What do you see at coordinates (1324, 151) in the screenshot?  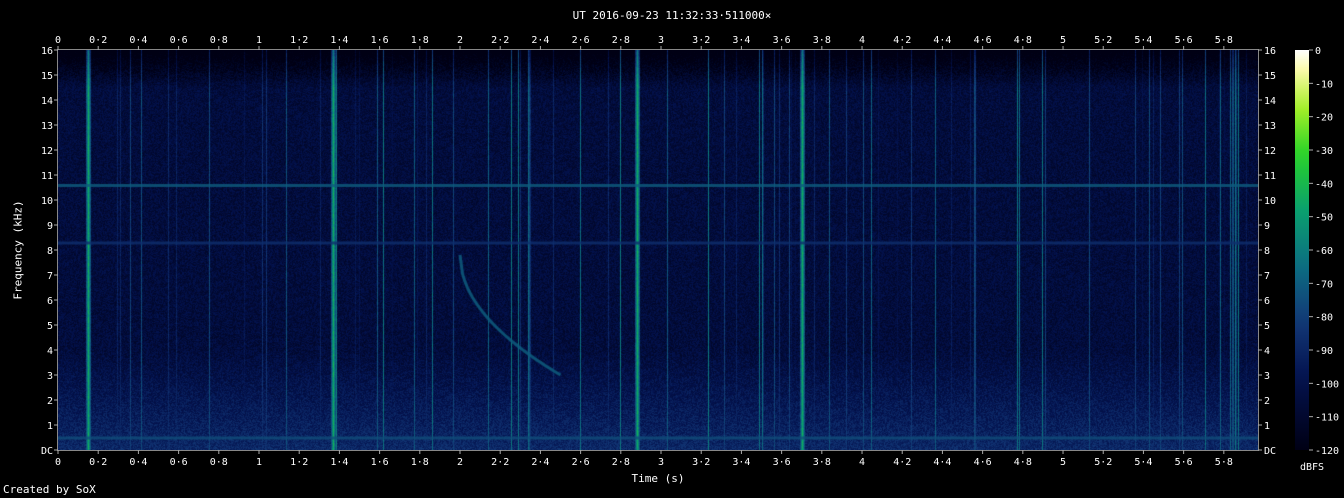 I see `colorbar-tick-label: -30` at bounding box center [1324, 151].